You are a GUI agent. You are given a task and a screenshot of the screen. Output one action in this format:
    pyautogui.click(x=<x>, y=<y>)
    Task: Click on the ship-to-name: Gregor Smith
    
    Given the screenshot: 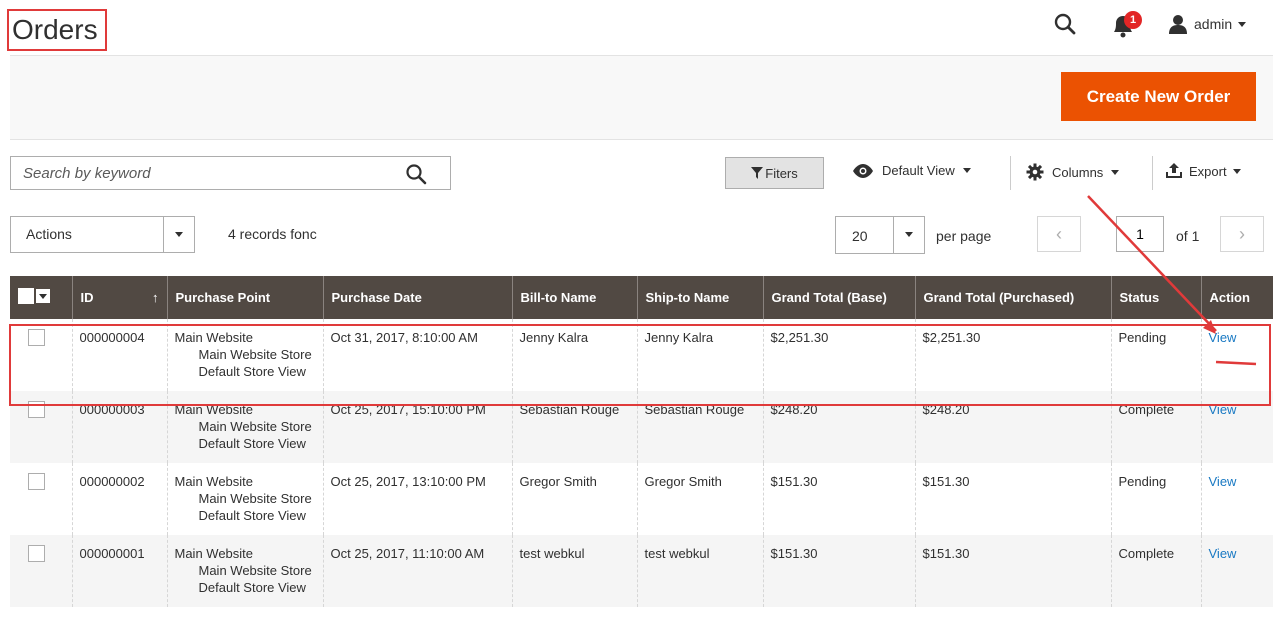 What is the action you would take?
    pyautogui.click(x=699, y=499)
    